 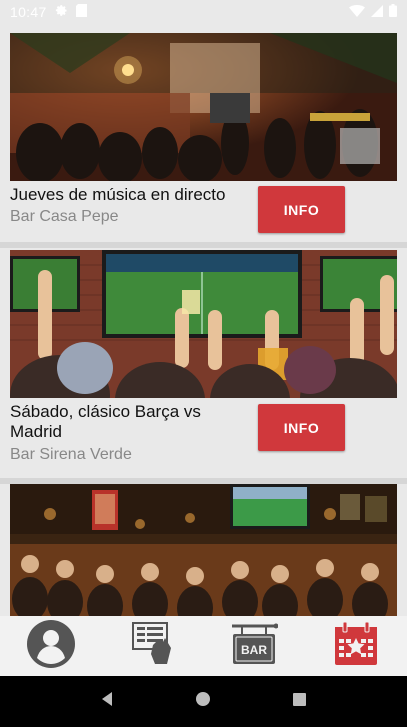 I want to click on status-time: 10:47, so click(x=28, y=12).